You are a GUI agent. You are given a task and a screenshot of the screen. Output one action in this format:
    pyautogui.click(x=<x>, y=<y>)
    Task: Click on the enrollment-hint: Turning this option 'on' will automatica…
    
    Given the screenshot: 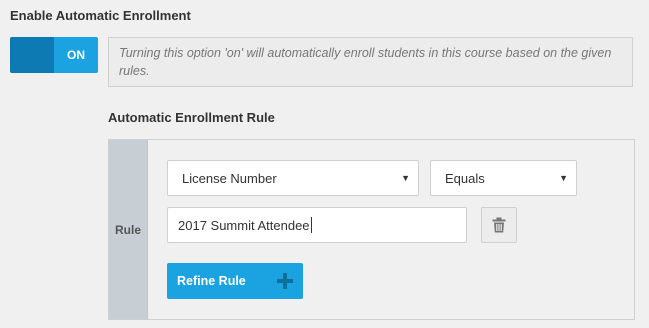 What is the action you would take?
    pyautogui.click(x=370, y=62)
    